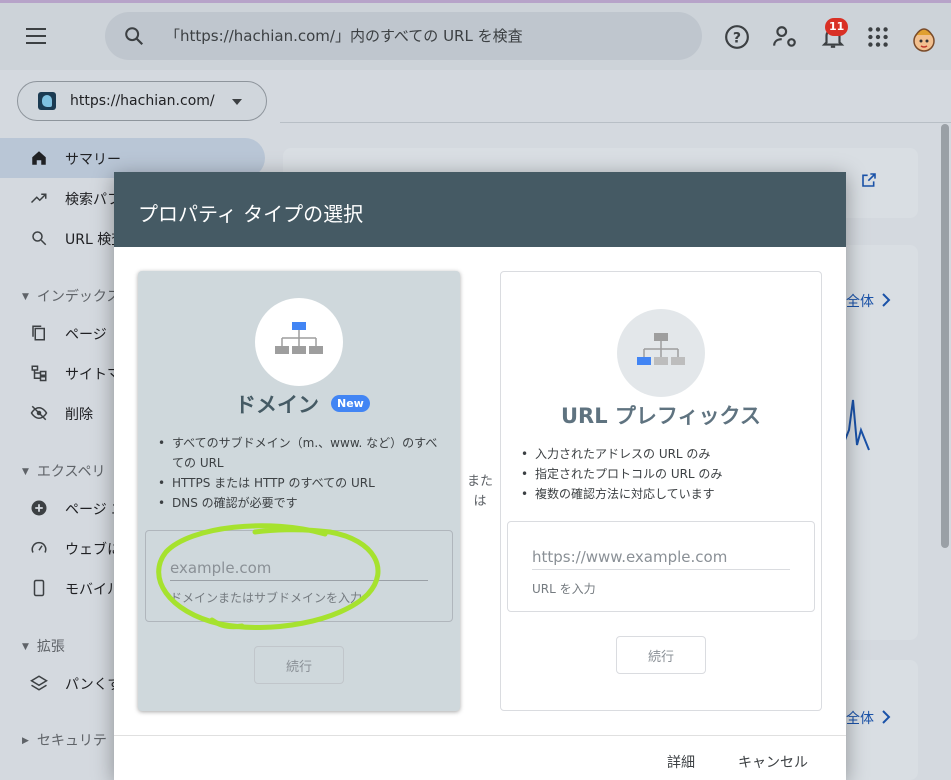  I want to click on new-badge: New, so click(350, 403).